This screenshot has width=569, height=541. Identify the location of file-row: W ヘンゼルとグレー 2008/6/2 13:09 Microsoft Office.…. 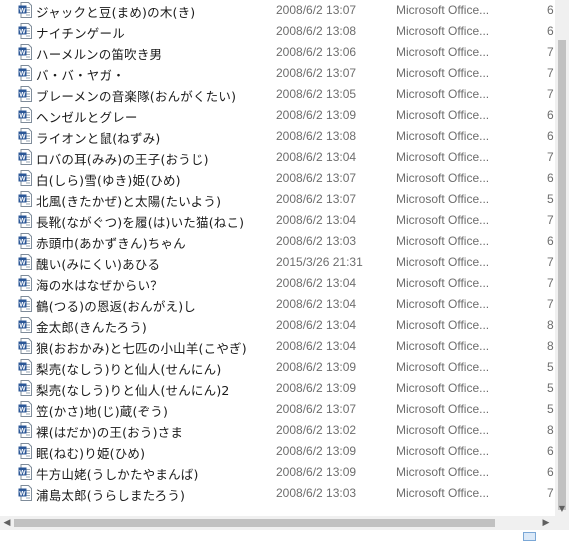
(277, 115).